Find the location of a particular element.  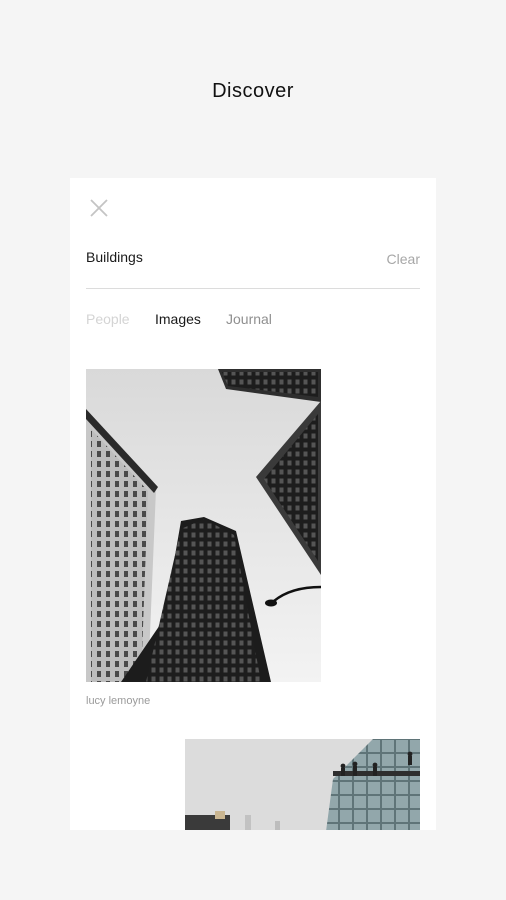

search-divider is located at coordinates (253, 288).